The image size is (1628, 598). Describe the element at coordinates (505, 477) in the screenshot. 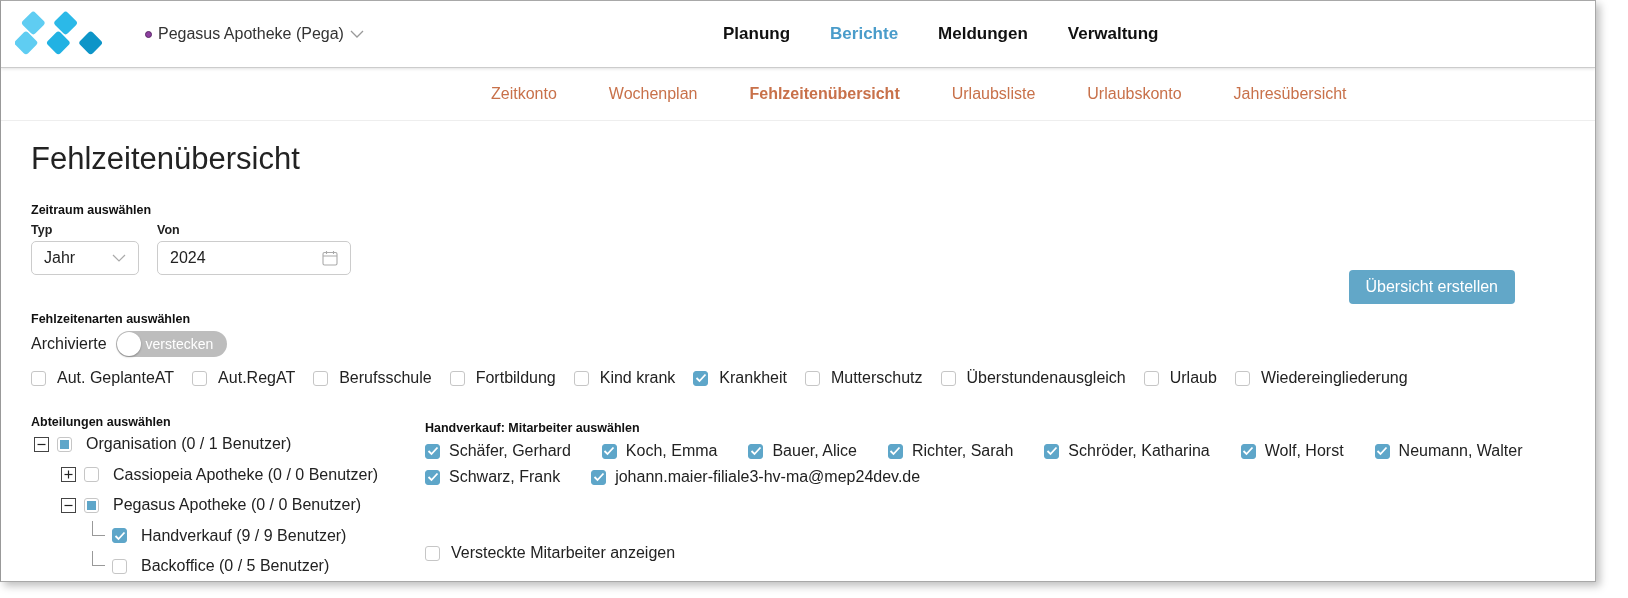

I see `employee-name: Schwarz, Frank` at that location.